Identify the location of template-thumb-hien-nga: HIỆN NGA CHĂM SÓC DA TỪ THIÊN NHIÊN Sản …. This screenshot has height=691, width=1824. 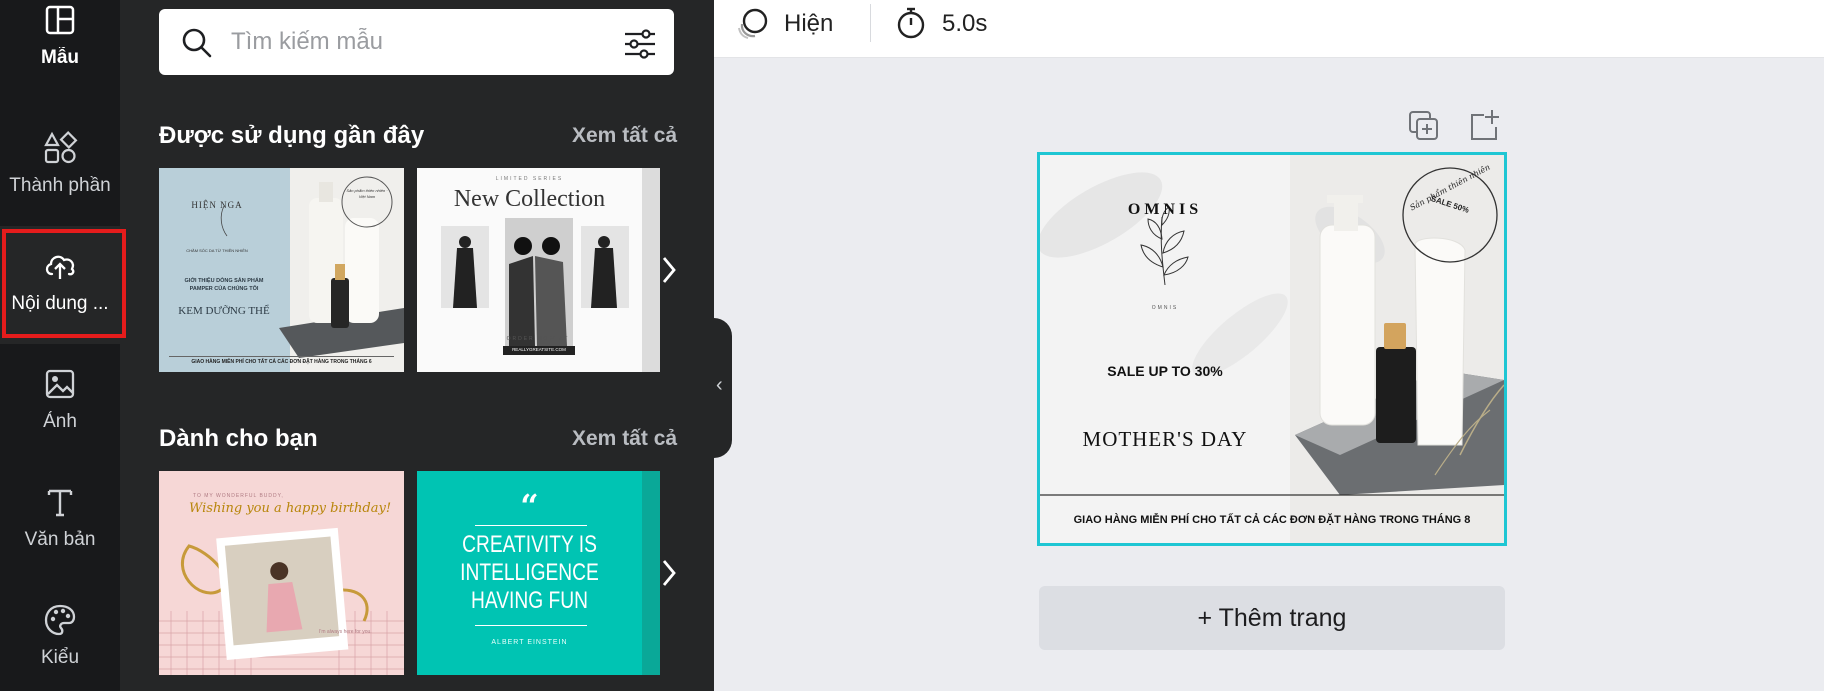
(281, 270).